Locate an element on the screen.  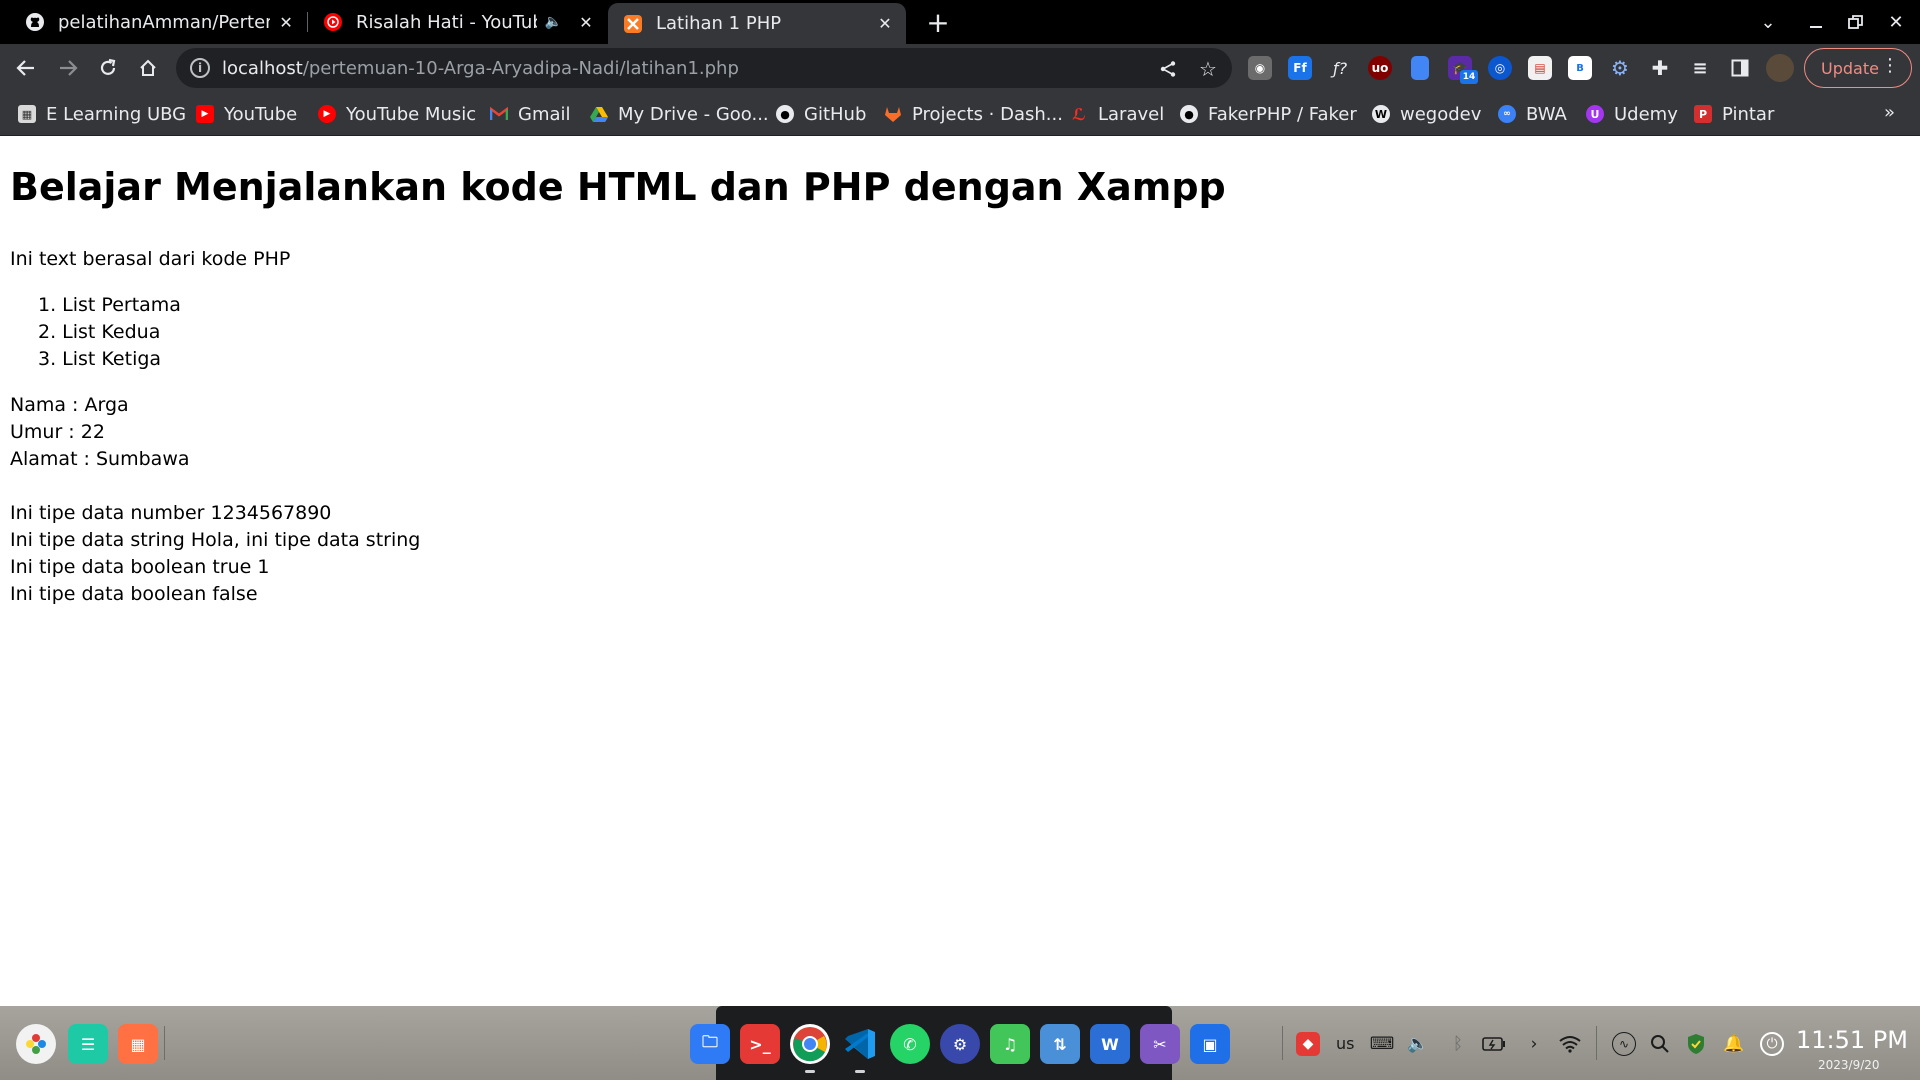
bookmark-item: W wegodev is located at coordinates (1426, 114).